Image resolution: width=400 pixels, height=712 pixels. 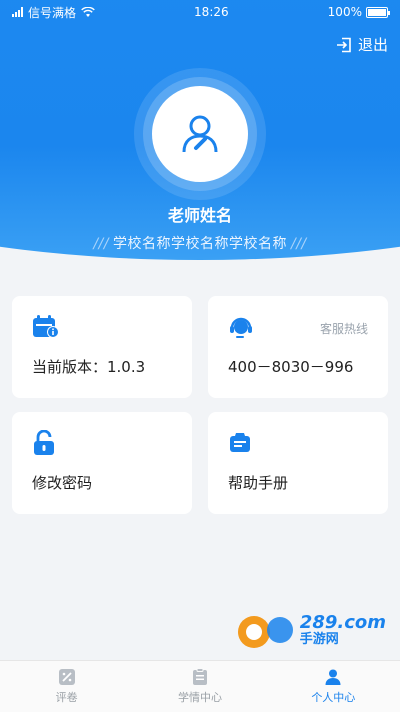 What do you see at coordinates (298, 347) in the screenshot?
I see `hotline-card: 客服热线 400－8030－996` at bounding box center [298, 347].